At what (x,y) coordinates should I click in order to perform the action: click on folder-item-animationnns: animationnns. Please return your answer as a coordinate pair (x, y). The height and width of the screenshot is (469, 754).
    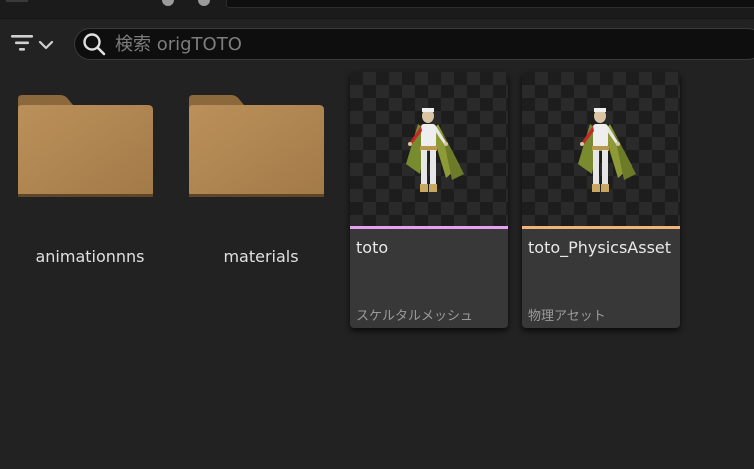
    Looking at the image, I should click on (90, 174).